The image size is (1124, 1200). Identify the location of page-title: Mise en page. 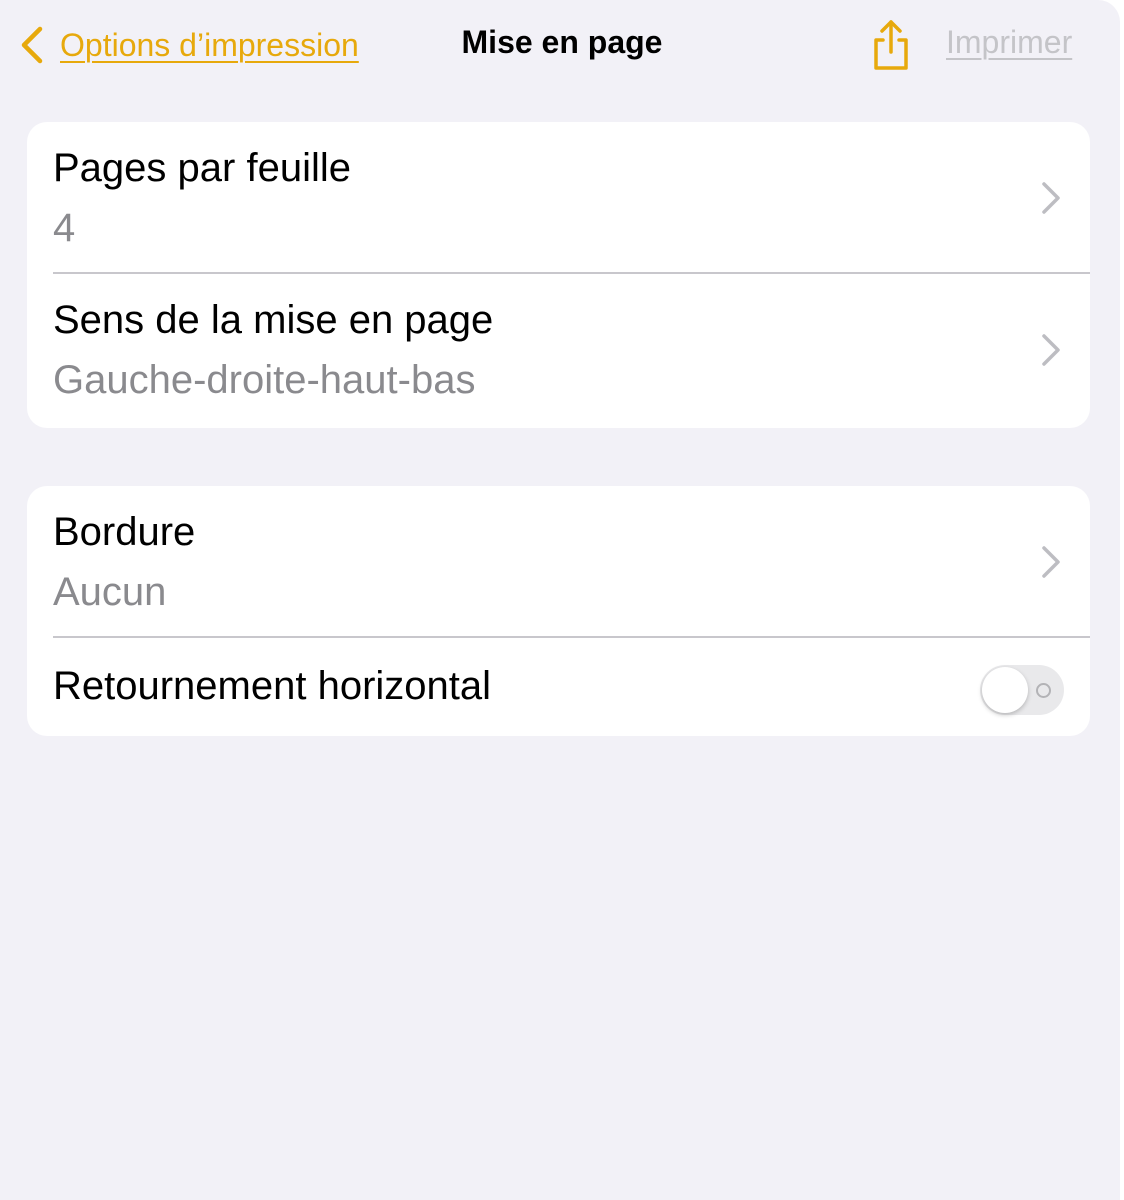
(562, 42).